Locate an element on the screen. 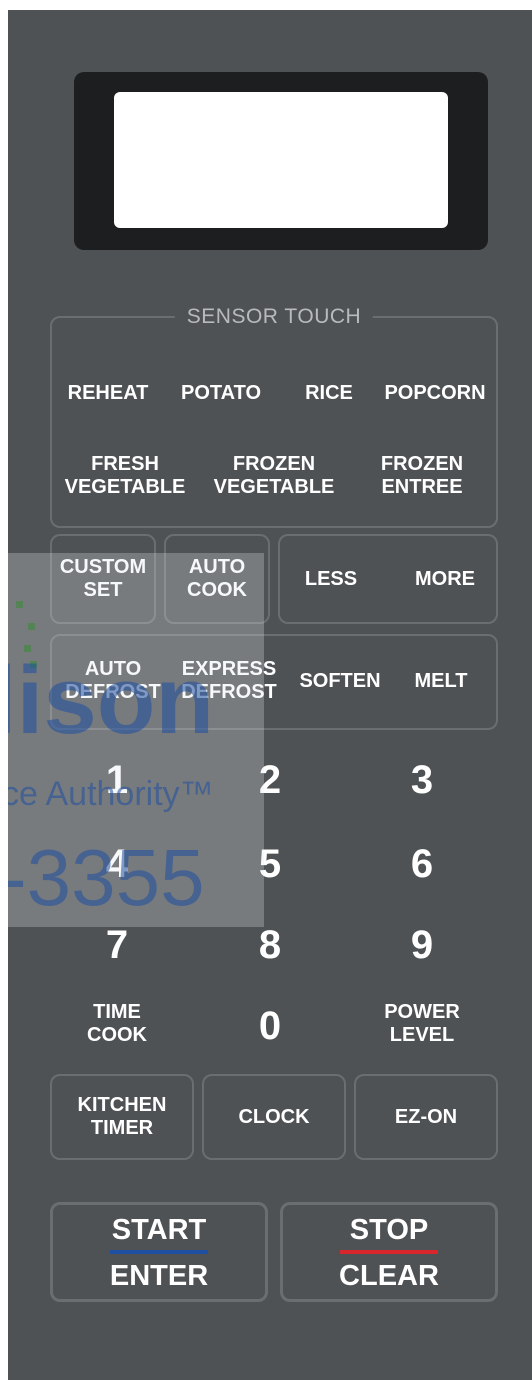 The height and width of the screenshot is (1380, 532). popcorn-button: POPCORN is located at coordinates (434, 393).